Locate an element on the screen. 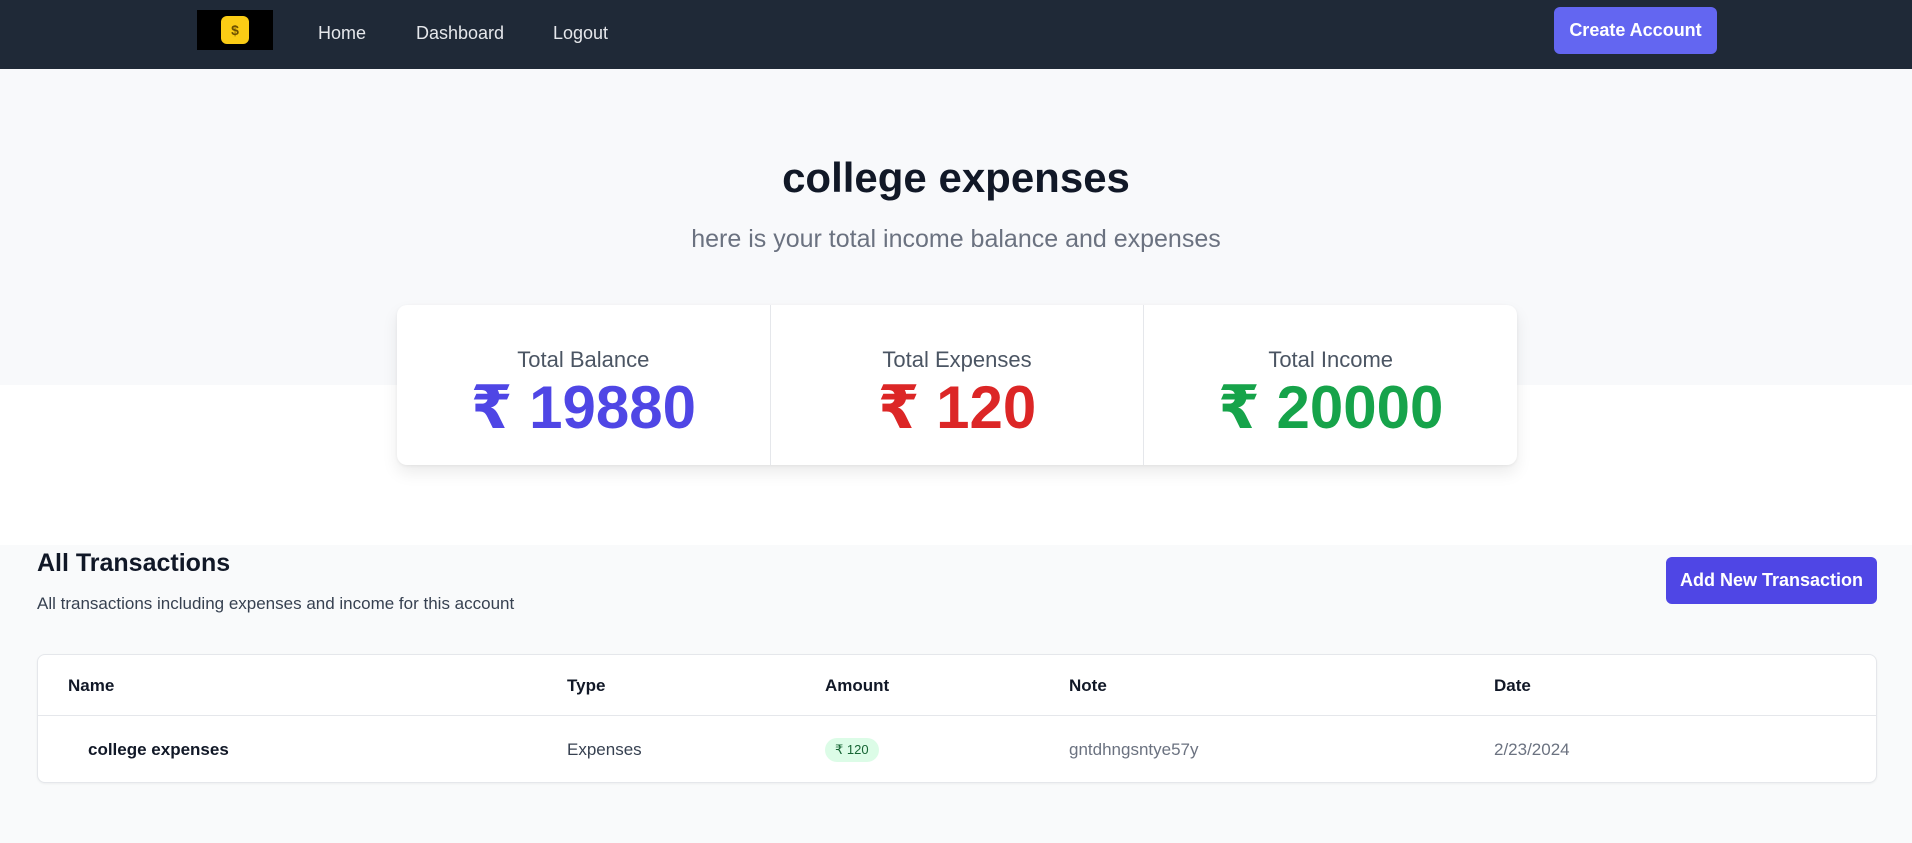 The height and width of the screenshot is (843, 1912). money-bag-icon: $ is located at coordinates (235, 30).